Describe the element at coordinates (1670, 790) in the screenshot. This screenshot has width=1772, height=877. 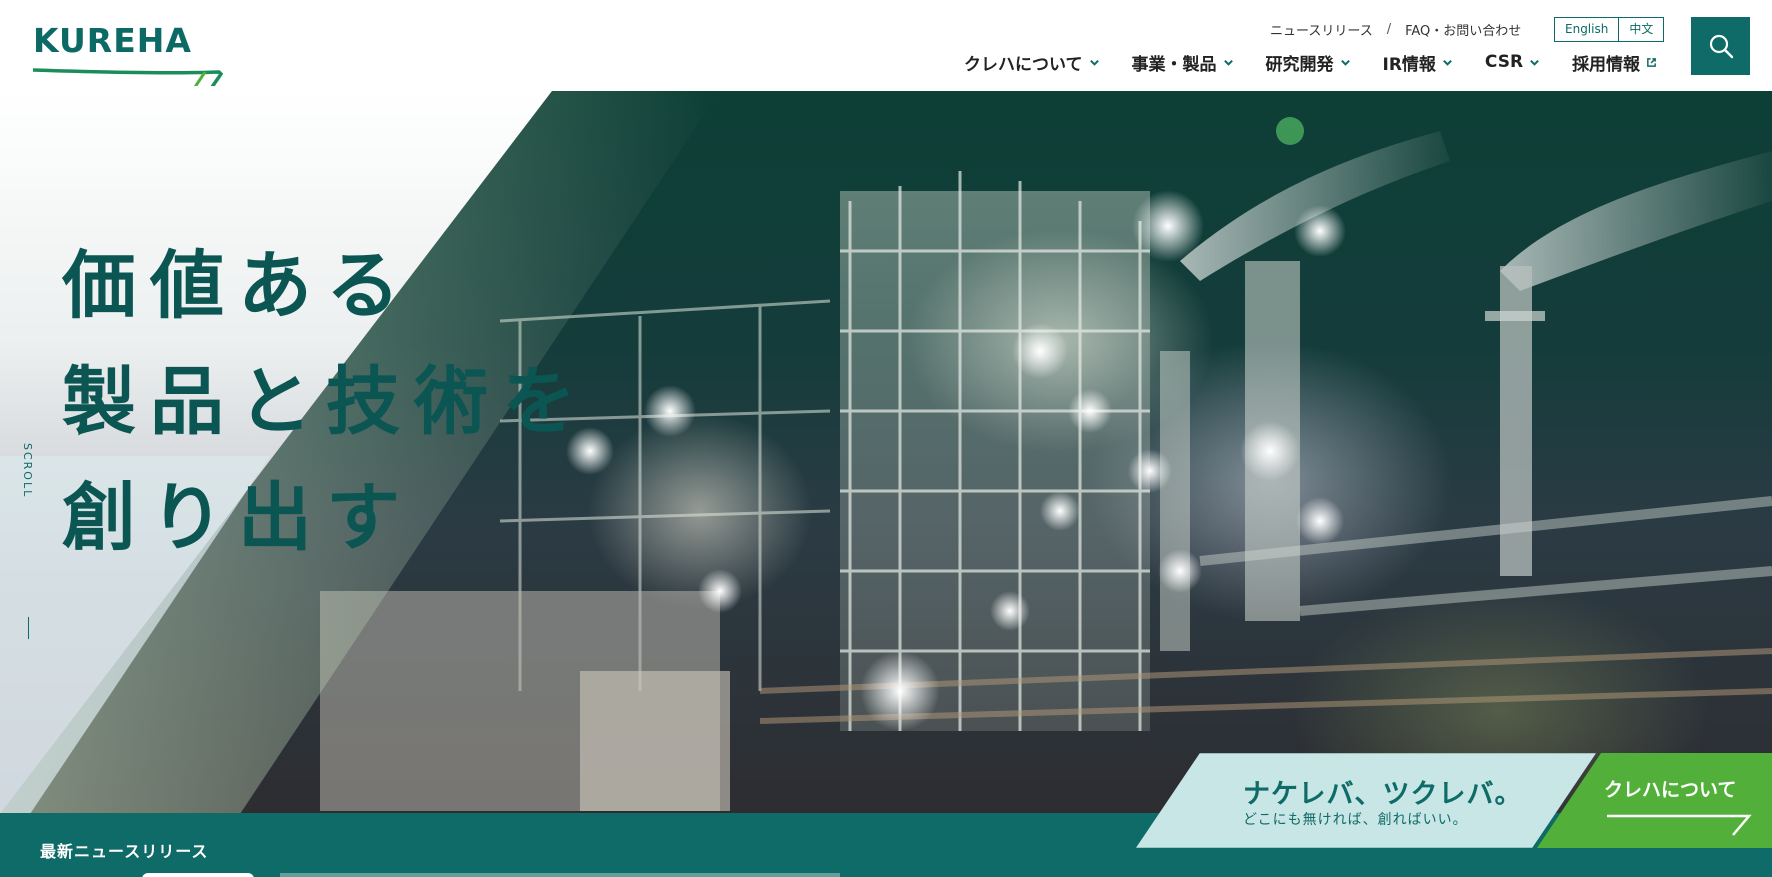
I see `about-banner-label: クレハについて` at that location.